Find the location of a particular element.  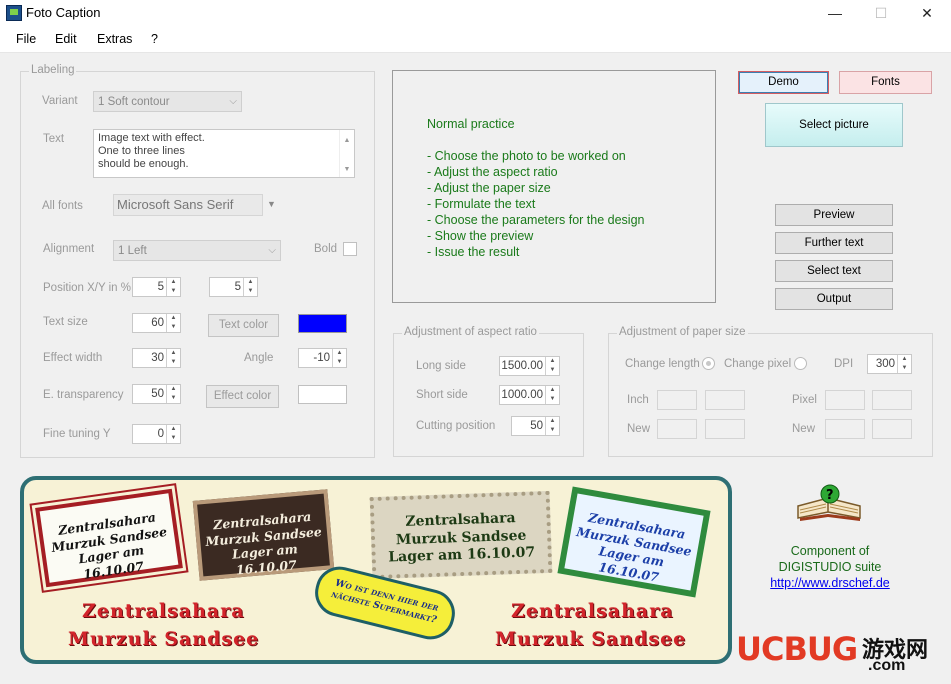

select-picture-button: Select picture is located at coordinates (834, 125).